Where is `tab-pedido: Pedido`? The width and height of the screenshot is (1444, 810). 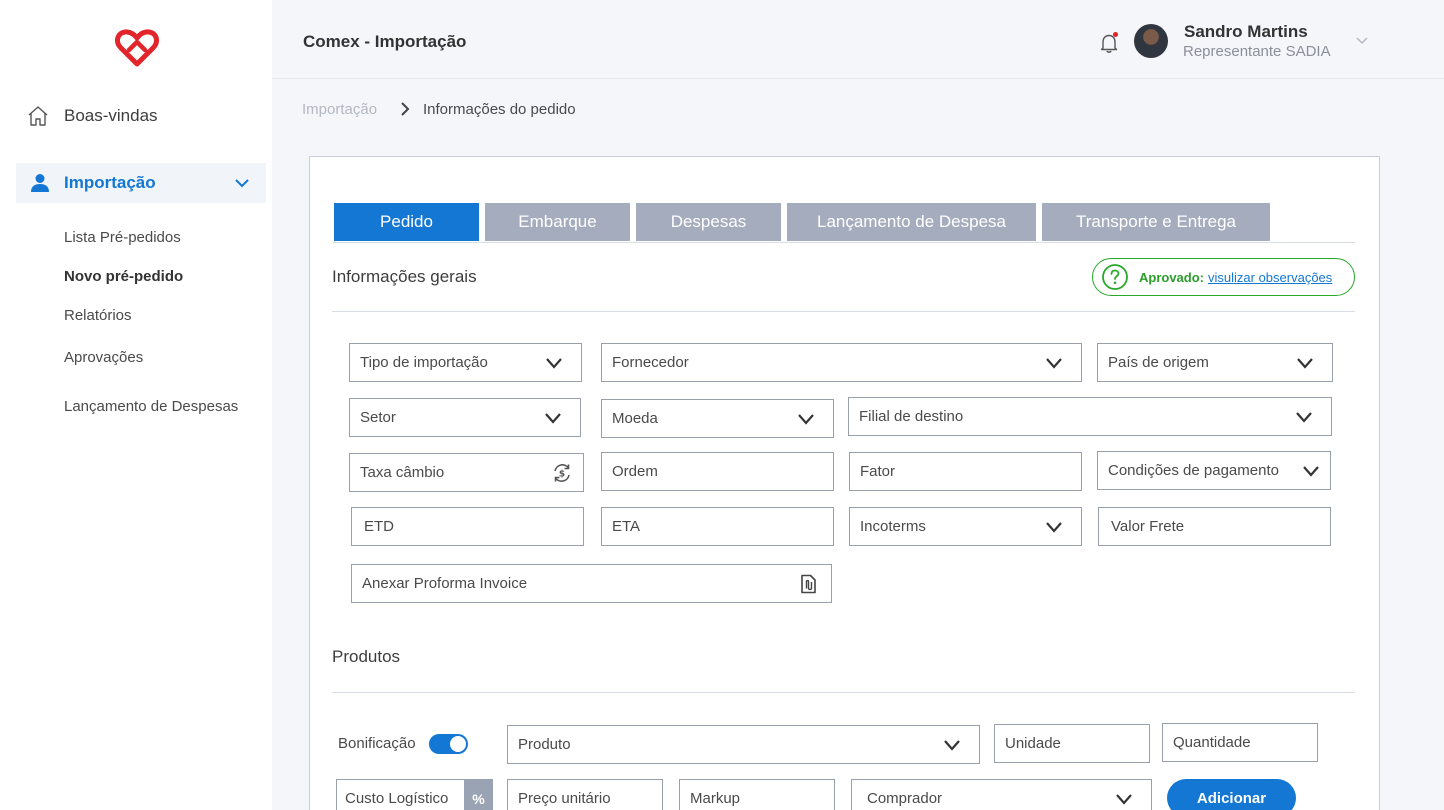
tab-pedido: Pedido is located at coordinates (406, 222).